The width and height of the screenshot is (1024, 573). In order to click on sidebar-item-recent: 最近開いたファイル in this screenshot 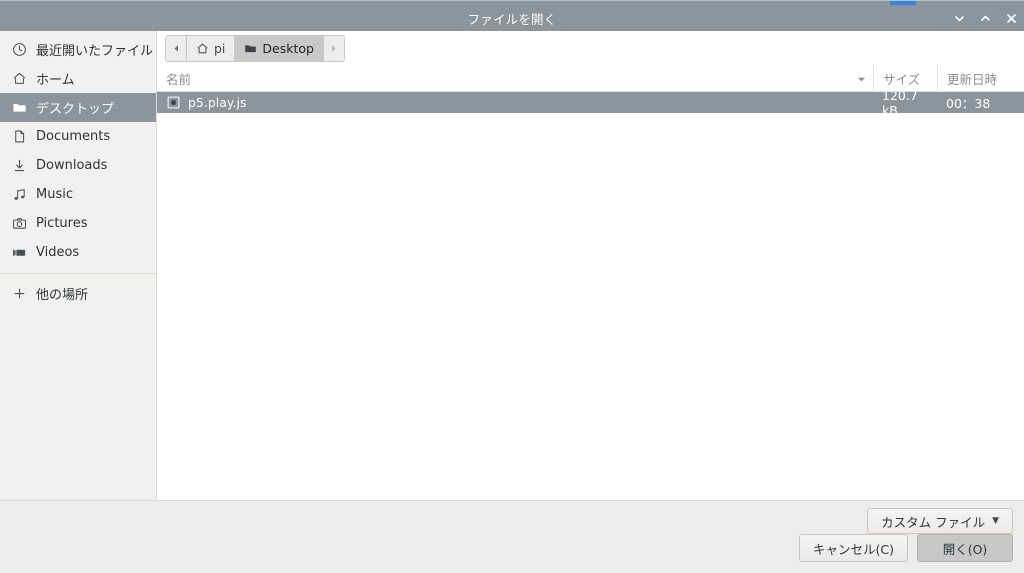, I will do `click(78, 49)`.